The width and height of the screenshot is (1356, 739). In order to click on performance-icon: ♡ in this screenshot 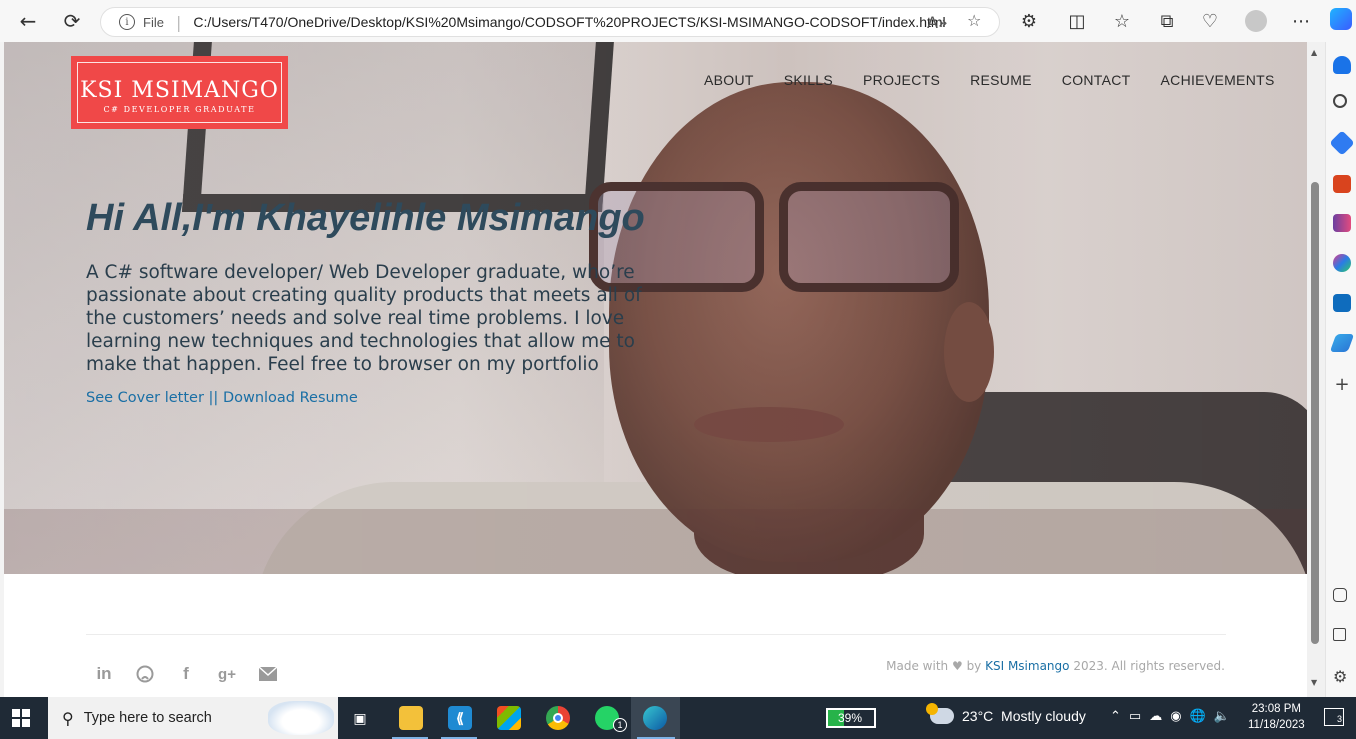, I will do `click(1210, 21)`.